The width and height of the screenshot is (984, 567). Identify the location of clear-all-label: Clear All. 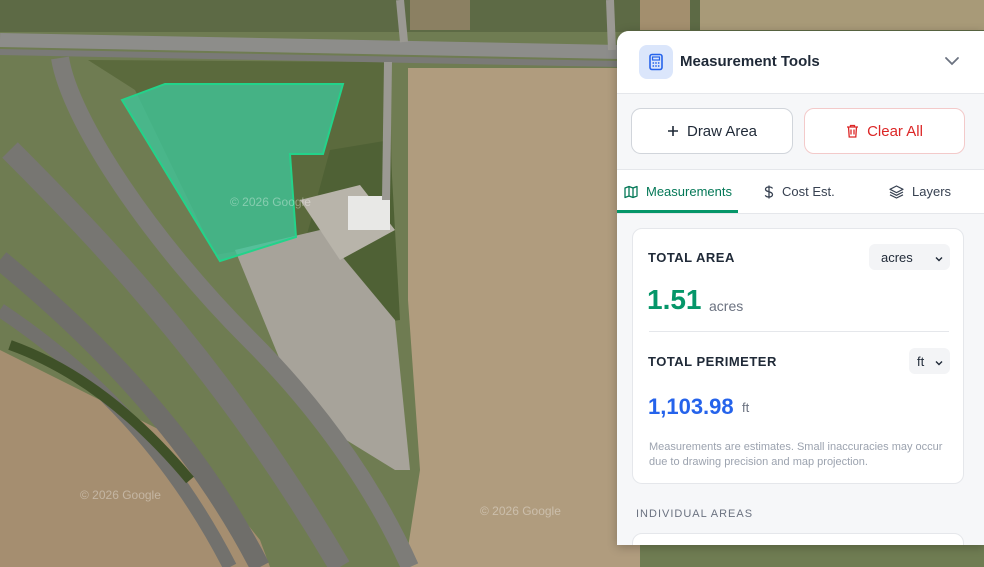
(895, 131).